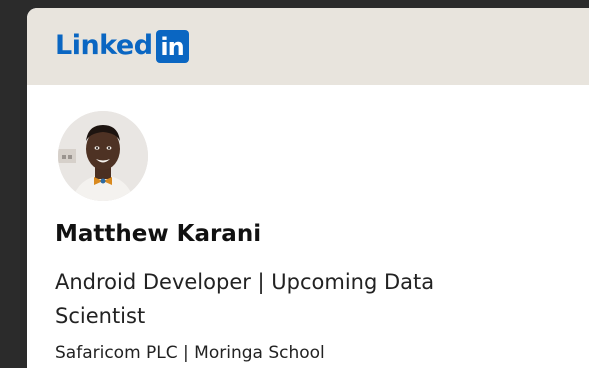 Image resolution: width=589 pixels, height=368 pixels. Describe the element at coordinates (104, 45) in the screenshot. I see `linkedin-wordmark: Linked` at that location.